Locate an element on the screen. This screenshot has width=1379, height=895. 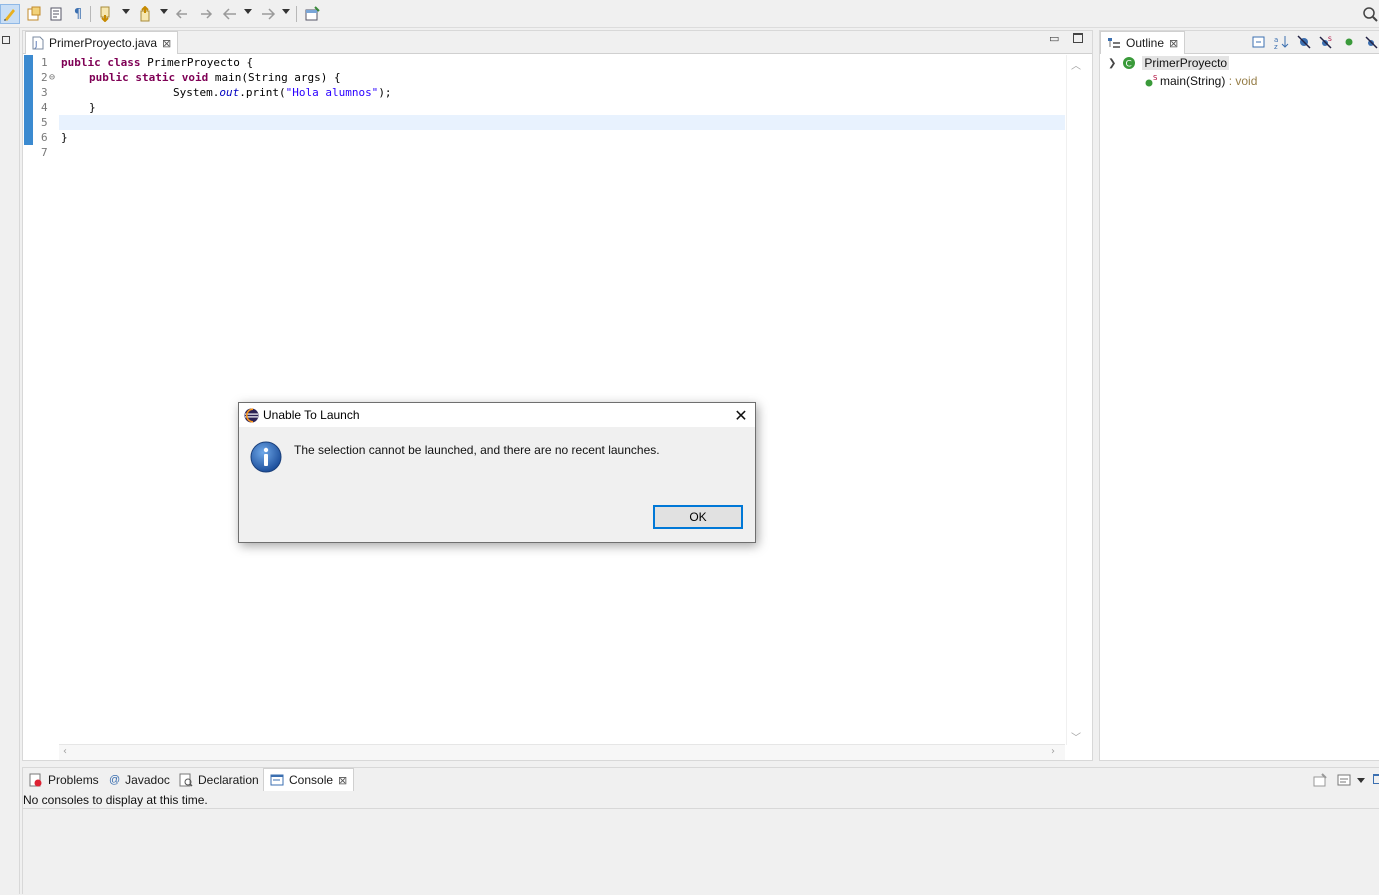
code-line-1: public class PrimerProyecto { is located at coordinates (157, 62).